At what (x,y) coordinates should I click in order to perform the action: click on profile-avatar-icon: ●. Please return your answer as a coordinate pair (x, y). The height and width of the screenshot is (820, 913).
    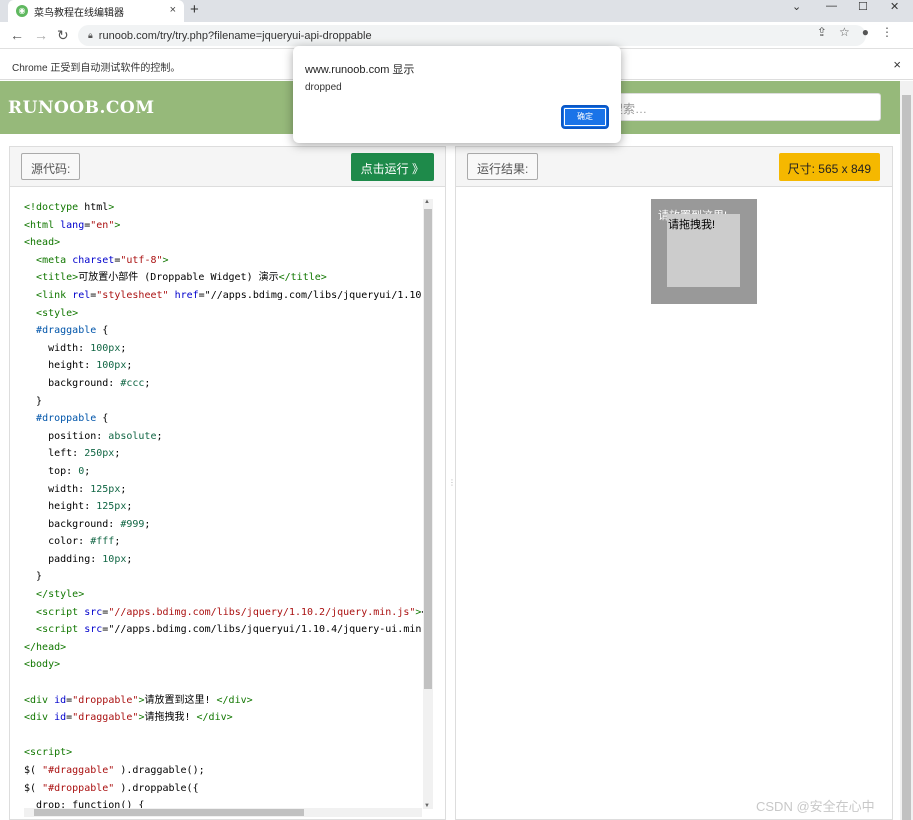
    Looking at the image, I should click on (865, 32).